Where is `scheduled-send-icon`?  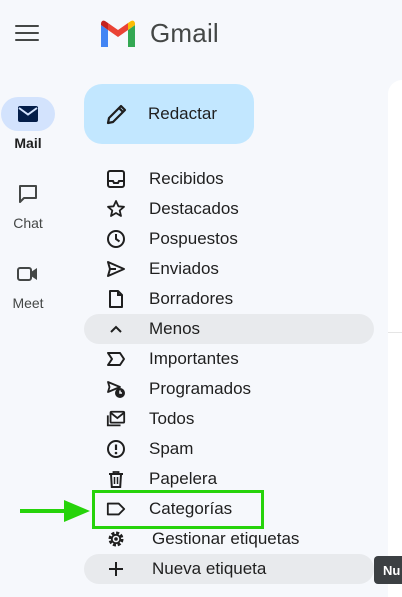
scheduled-send-icon is located at coordinates (116, 389).